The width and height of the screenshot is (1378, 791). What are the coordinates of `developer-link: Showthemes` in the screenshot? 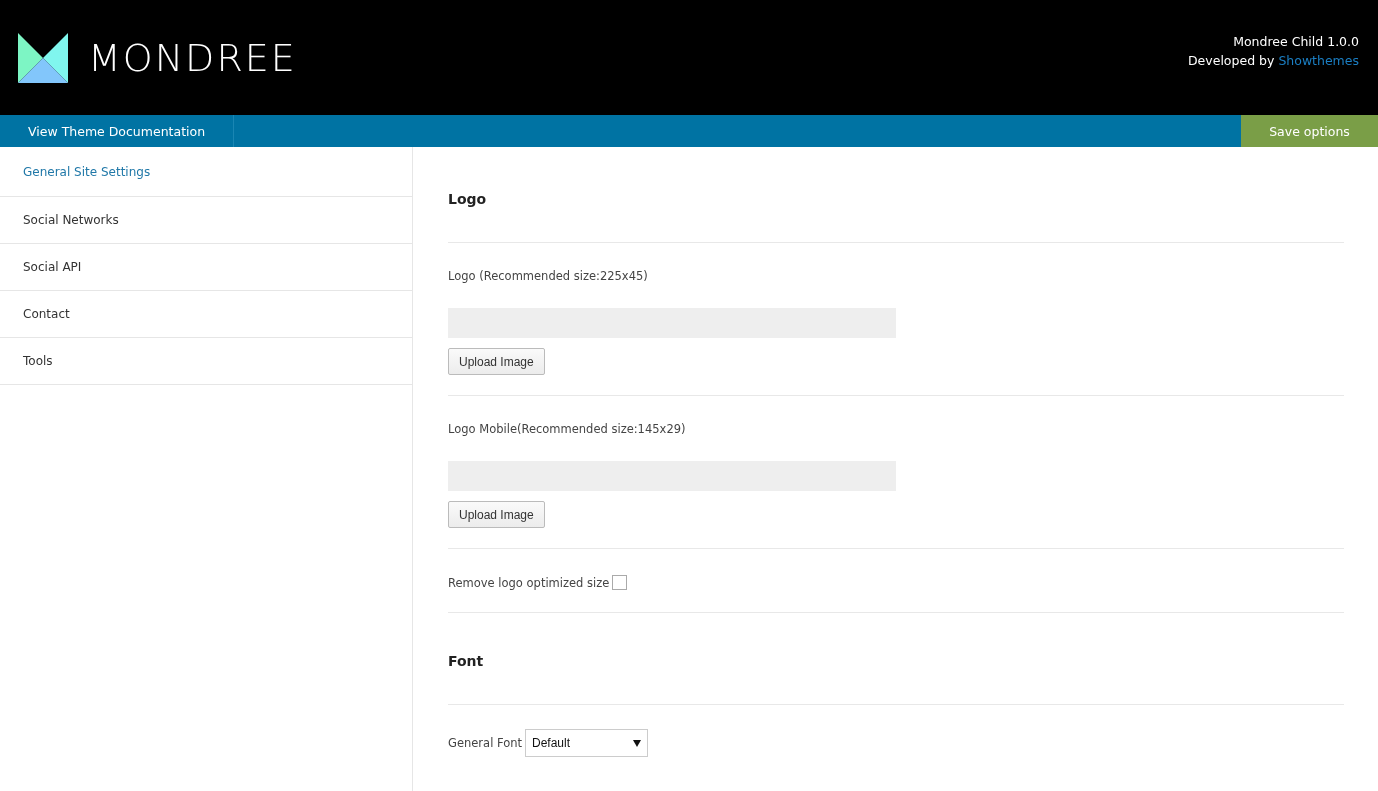 It's located at (1318, 60).